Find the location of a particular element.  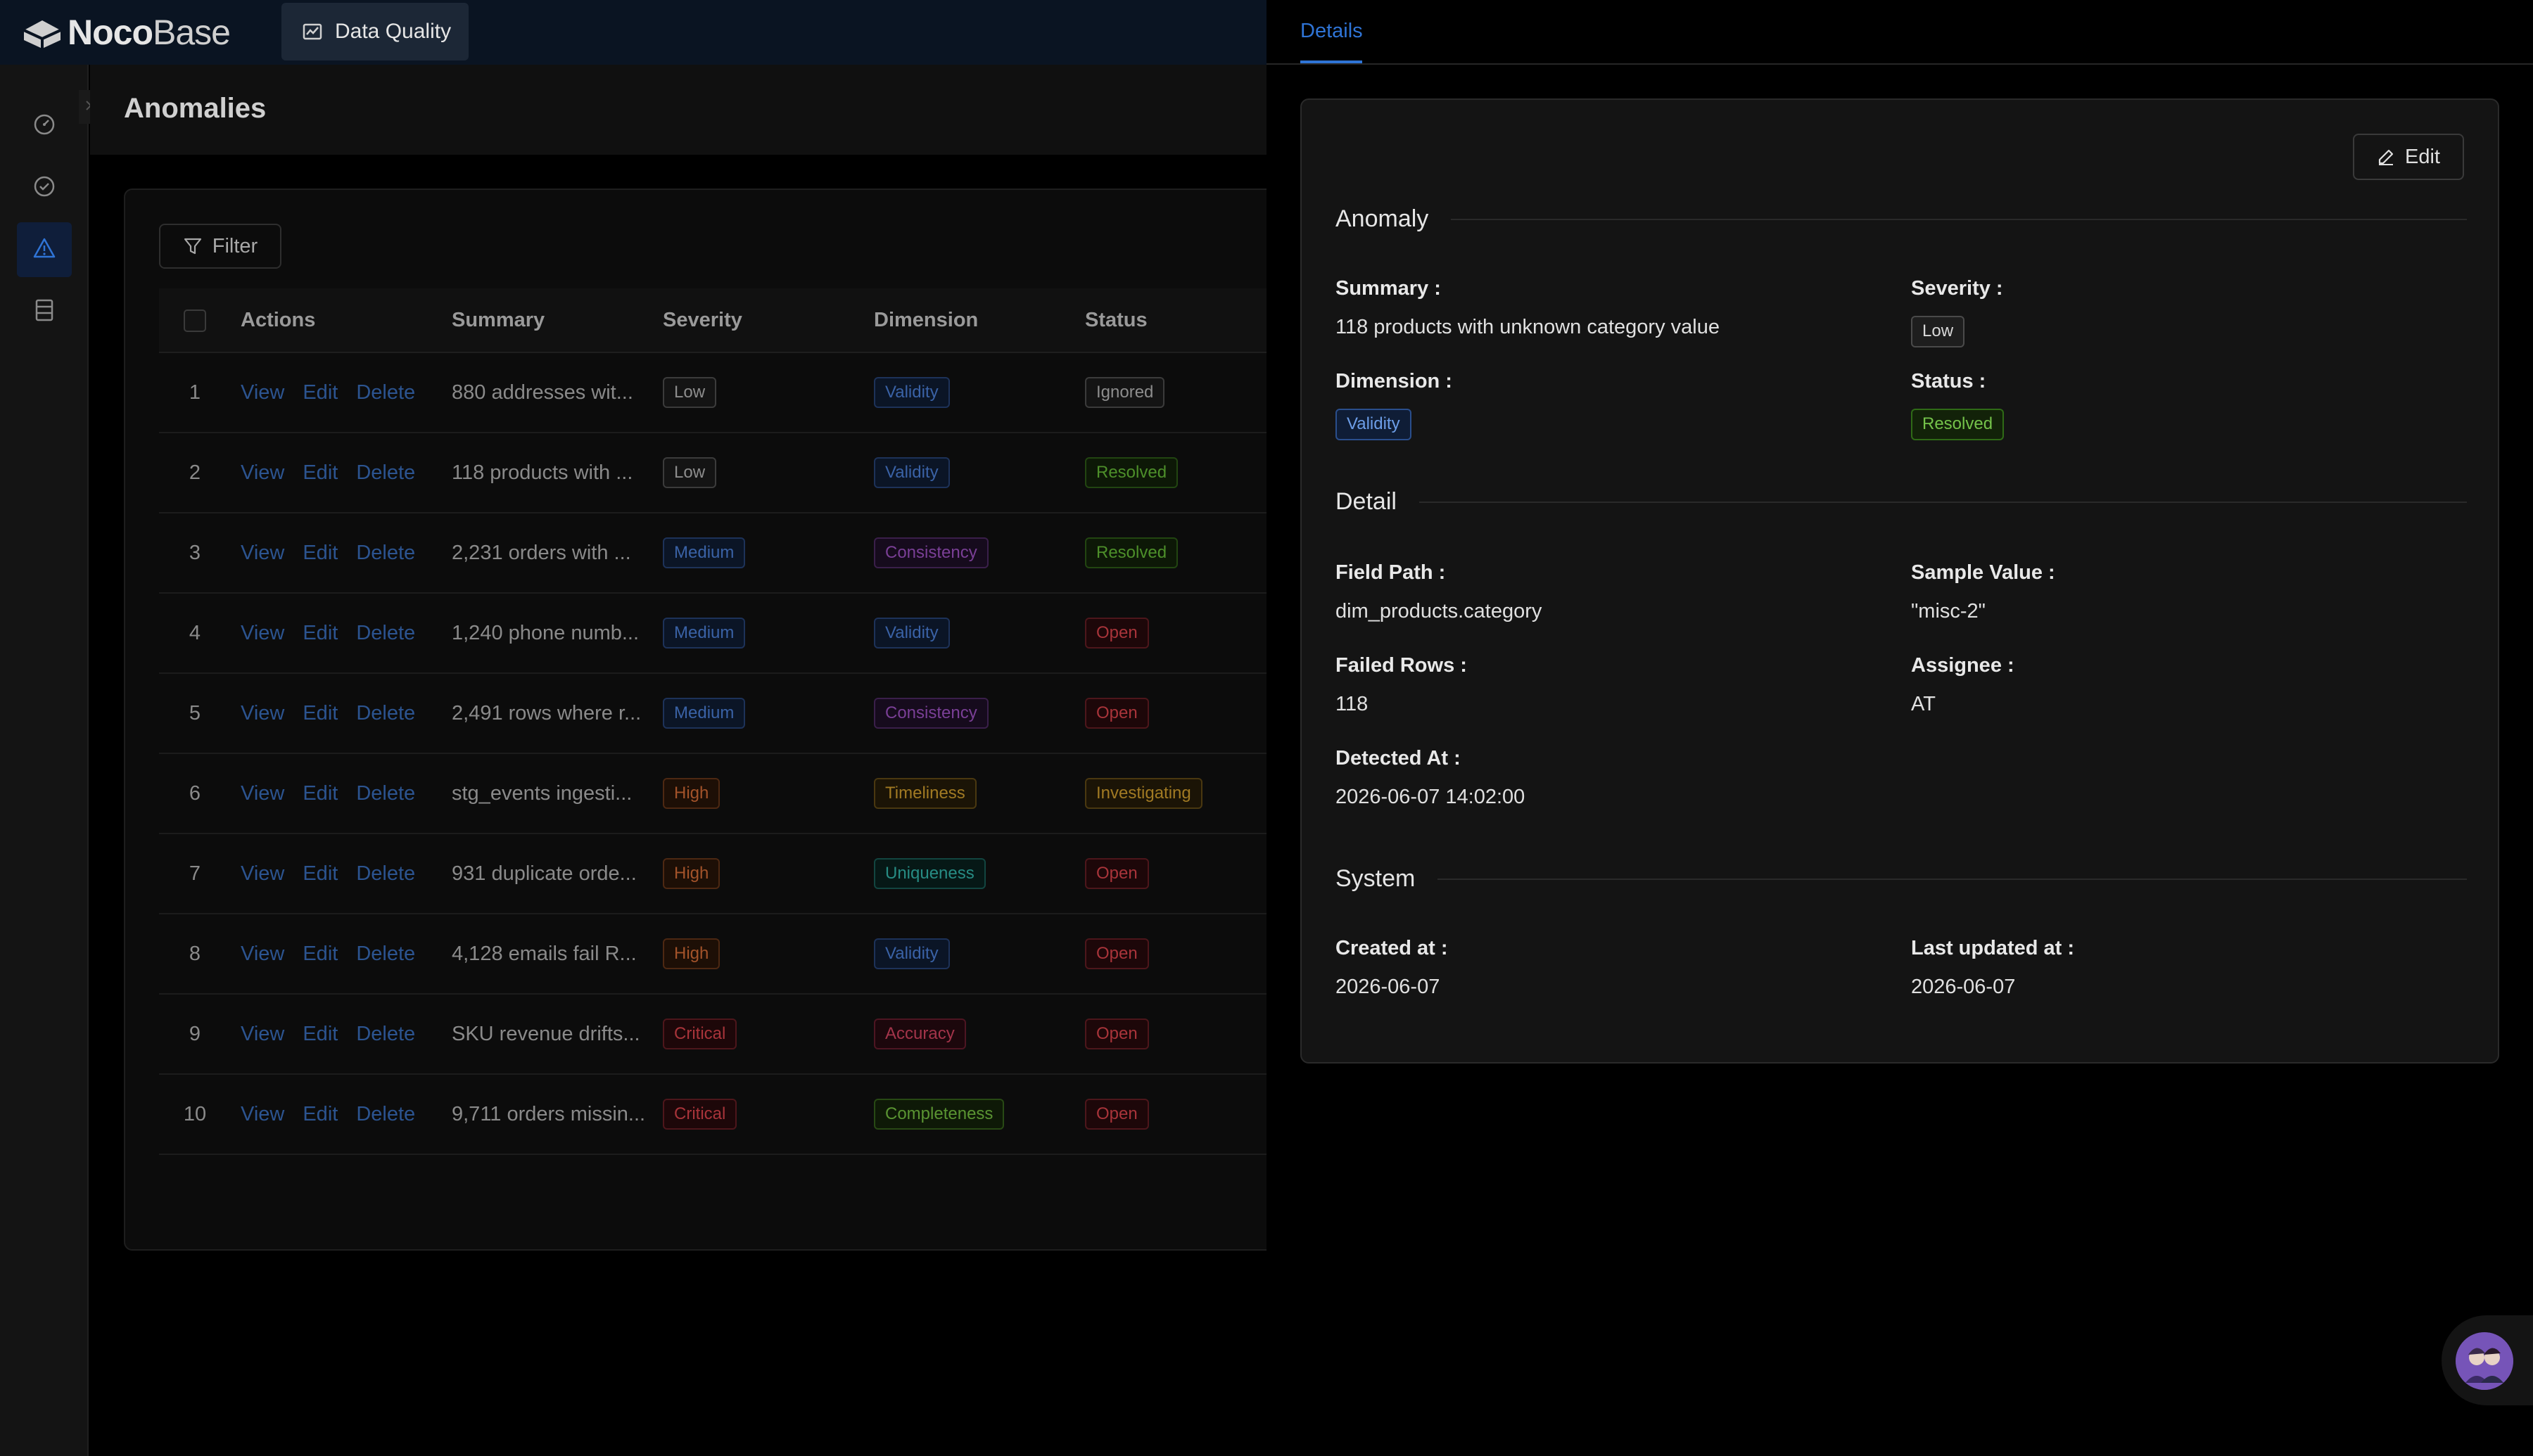

field-sample-value: Sample Value : "misc-2" is located at coordinates (2185, 592).